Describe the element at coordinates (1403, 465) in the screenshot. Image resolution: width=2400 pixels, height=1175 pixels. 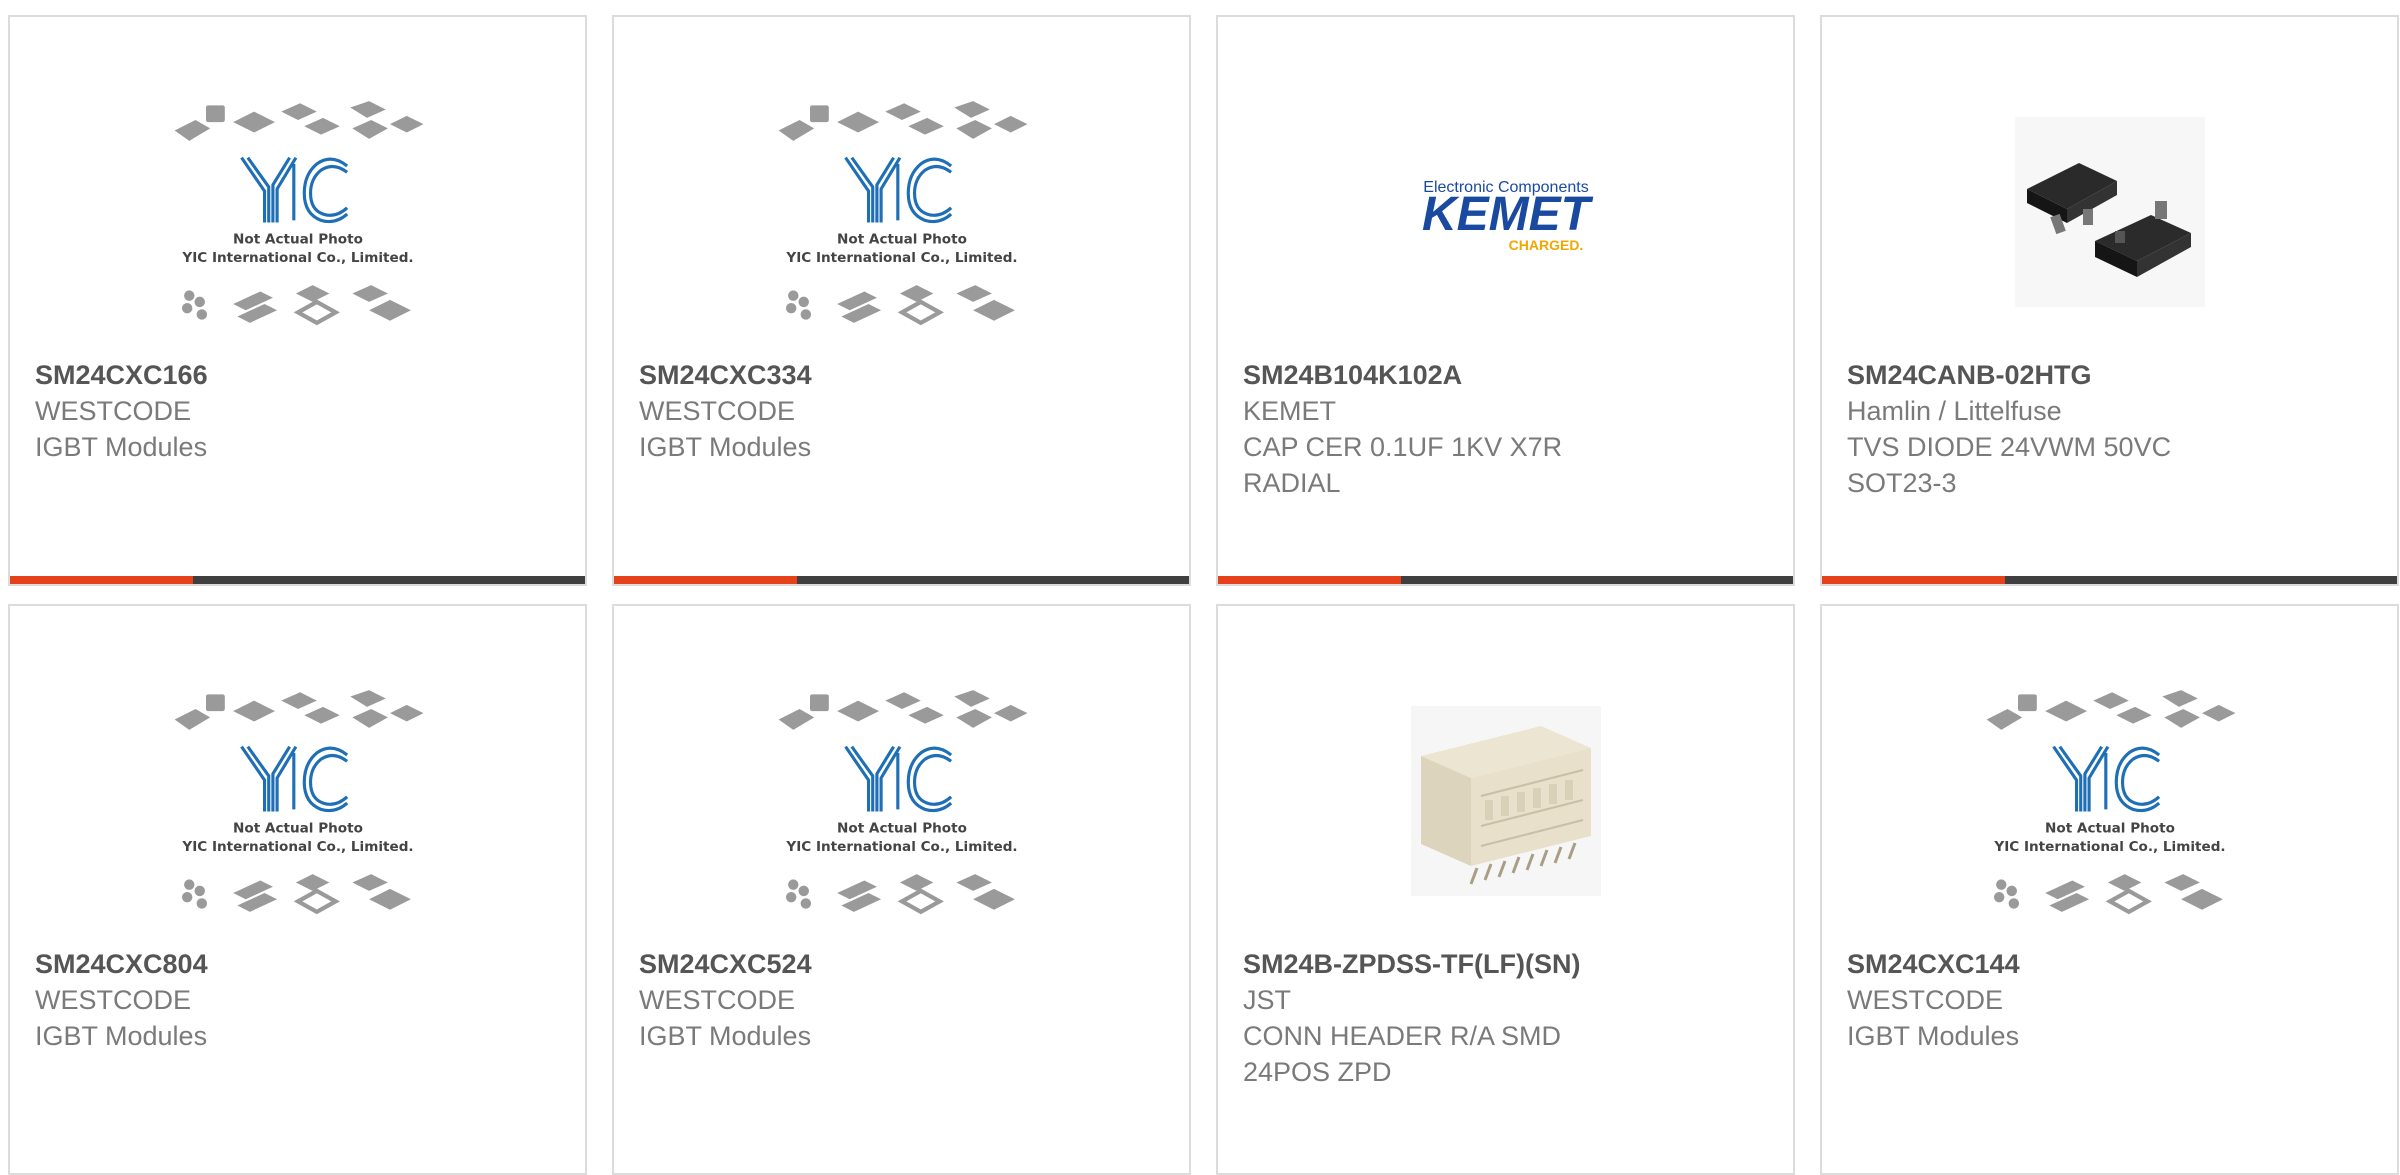
I see `description-label: CAP CER 0.1UF 1KV X7R RADIAL` at that location.